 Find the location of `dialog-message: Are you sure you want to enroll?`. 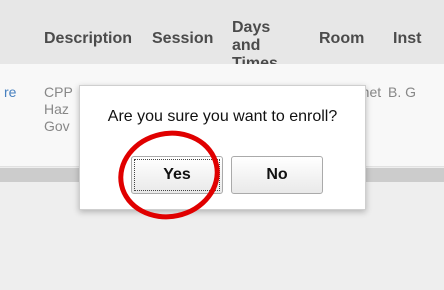

dialog-message: Are you sure you want to enroll? is located at coordinates (222, 116).